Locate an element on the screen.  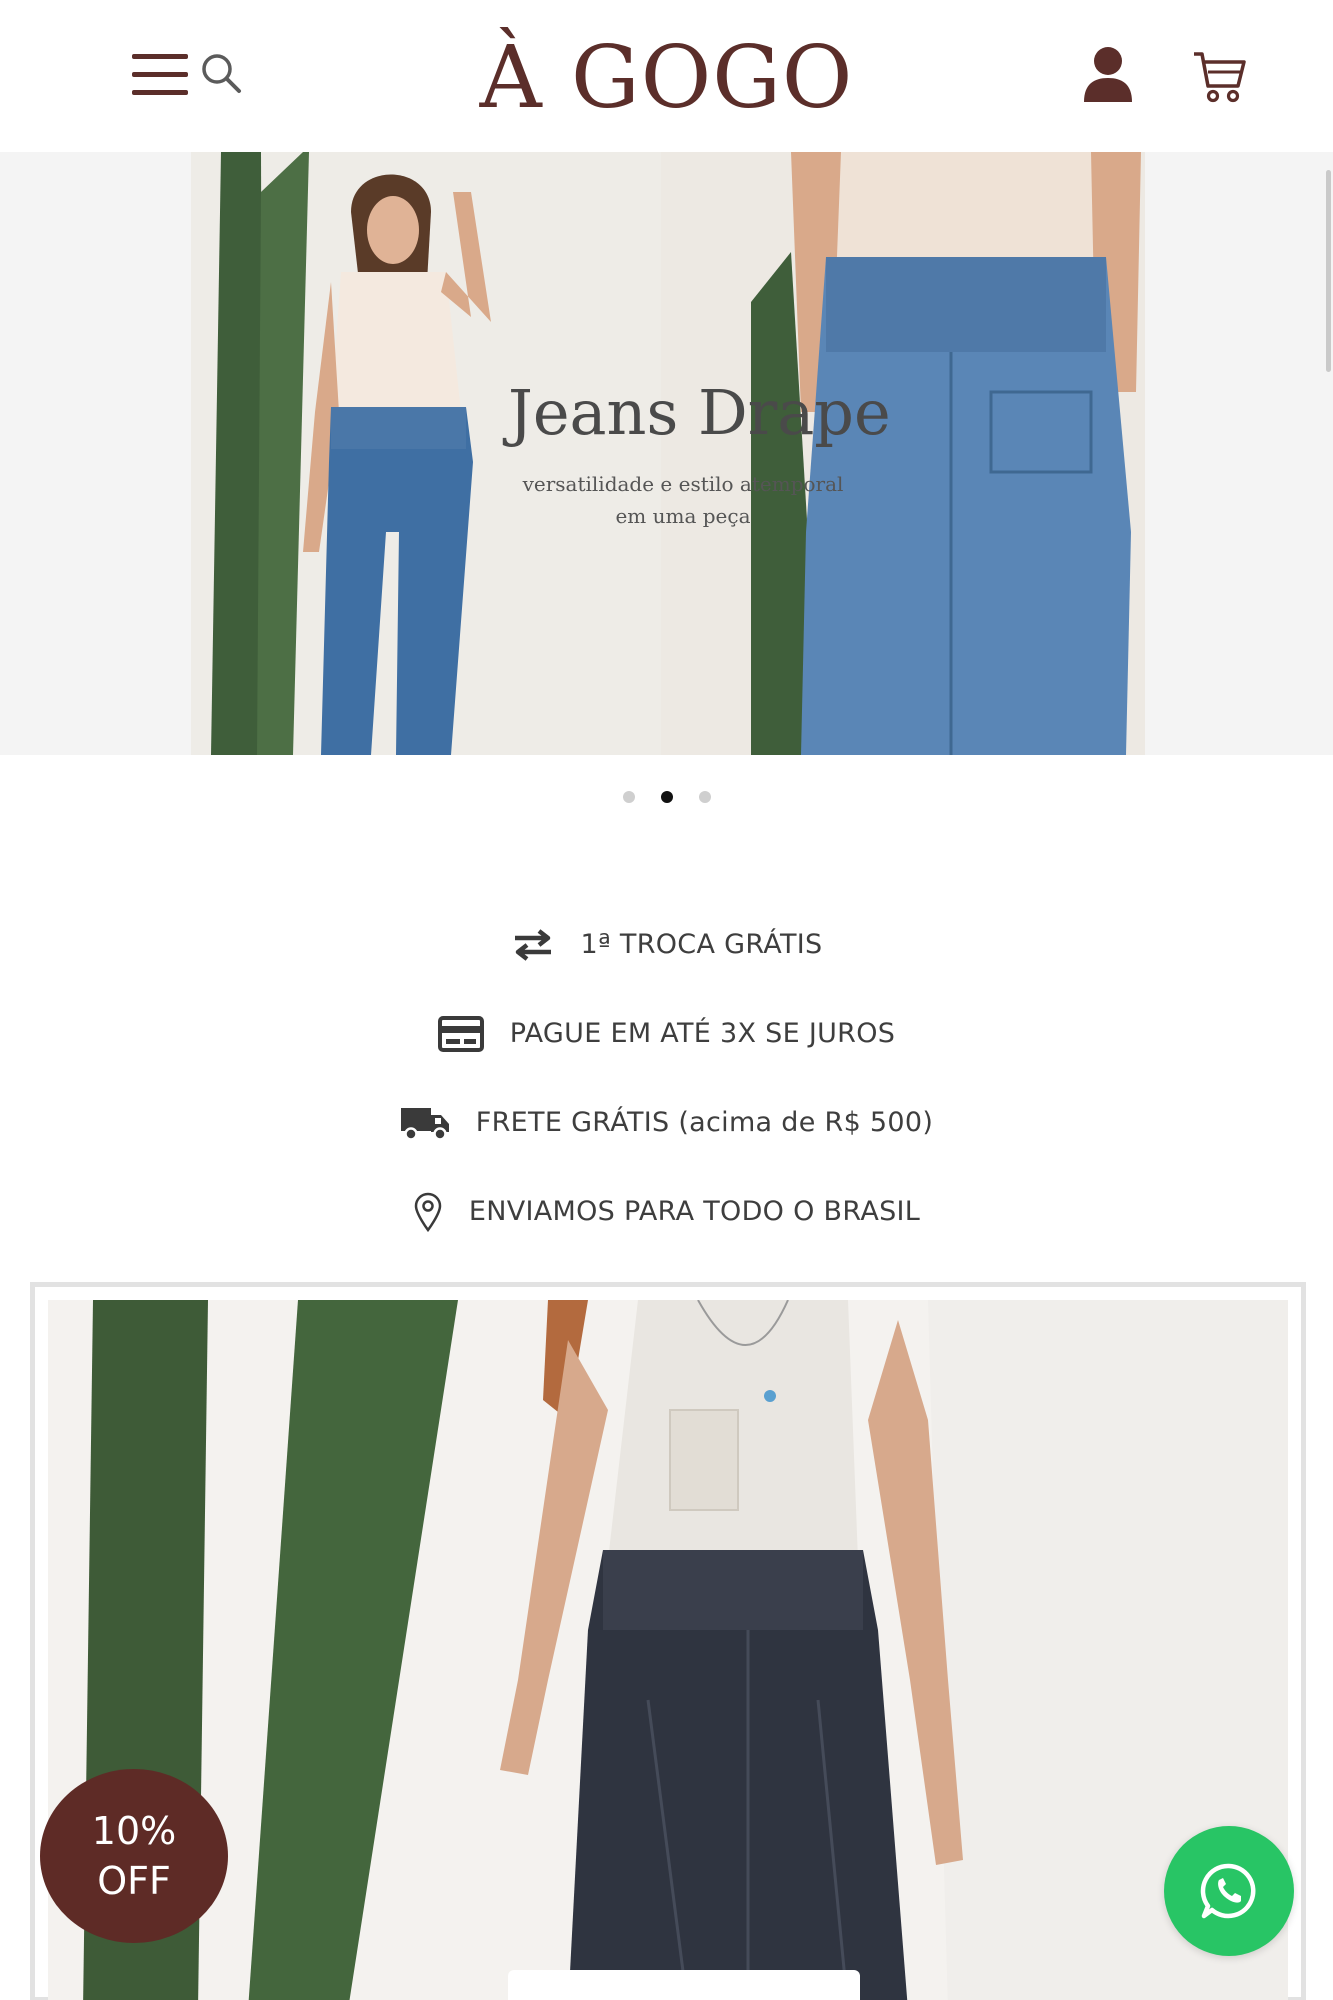
discount-percent: 10% is located at coordinates (134, 1831).